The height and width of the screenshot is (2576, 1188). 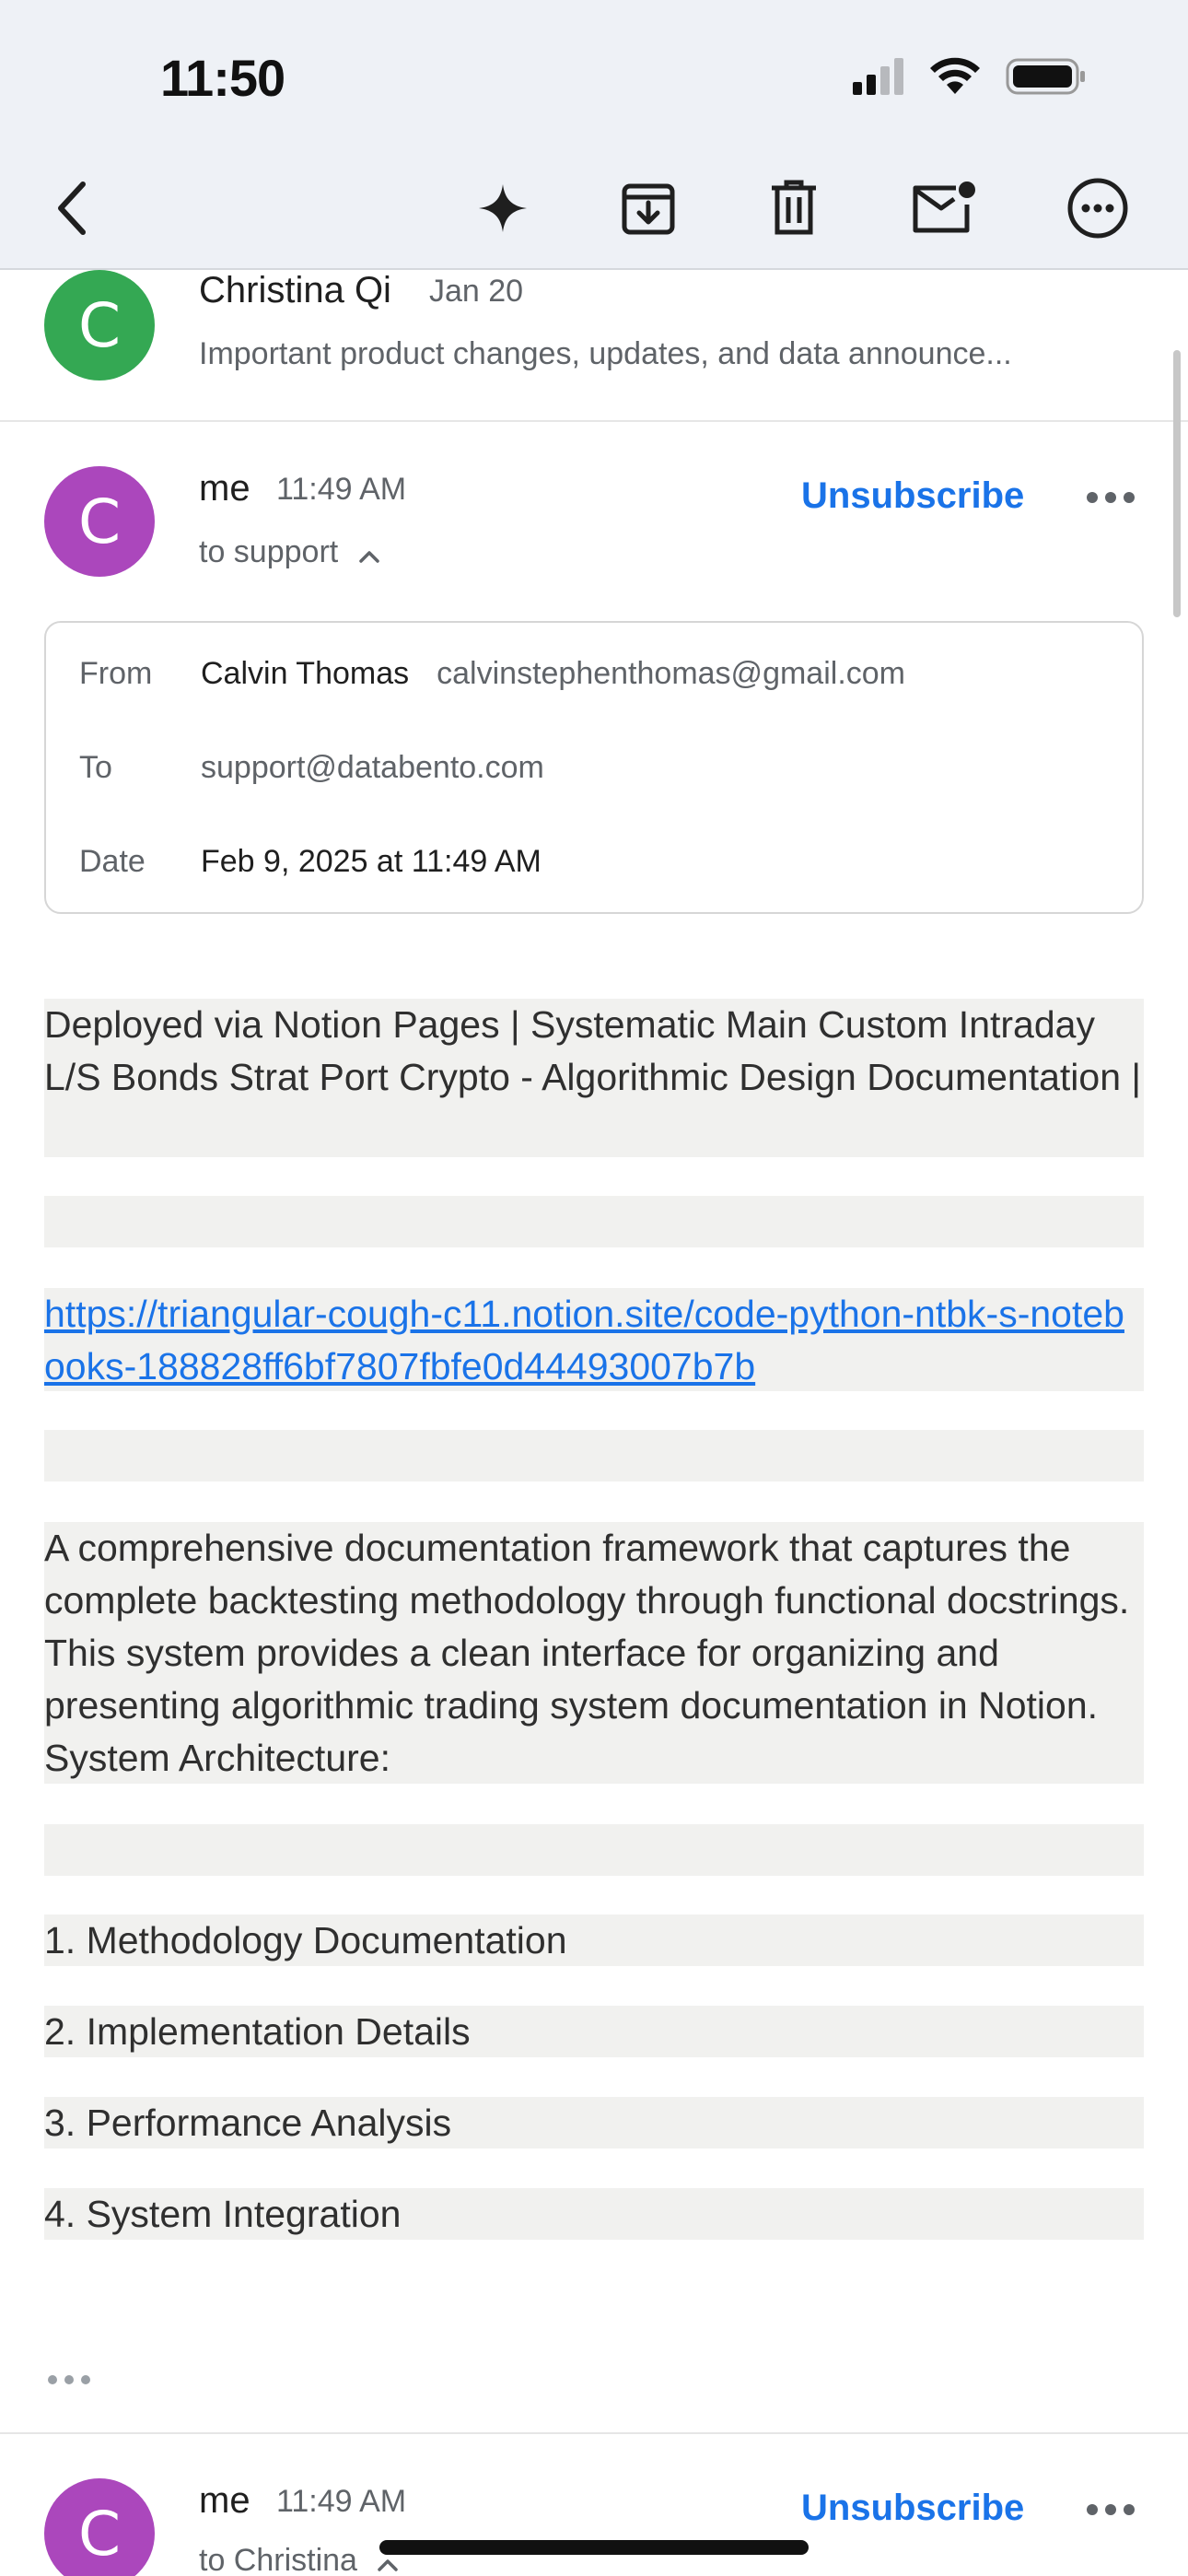 I want to click on mark-unread-icon, so click(x=943, y=211).